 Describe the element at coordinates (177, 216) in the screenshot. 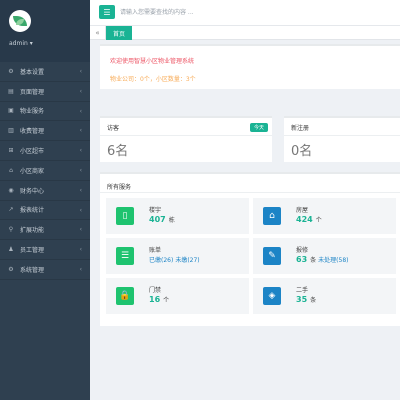

I see `service-tile-building: ▯ 楼宇 407 栋` at that location.